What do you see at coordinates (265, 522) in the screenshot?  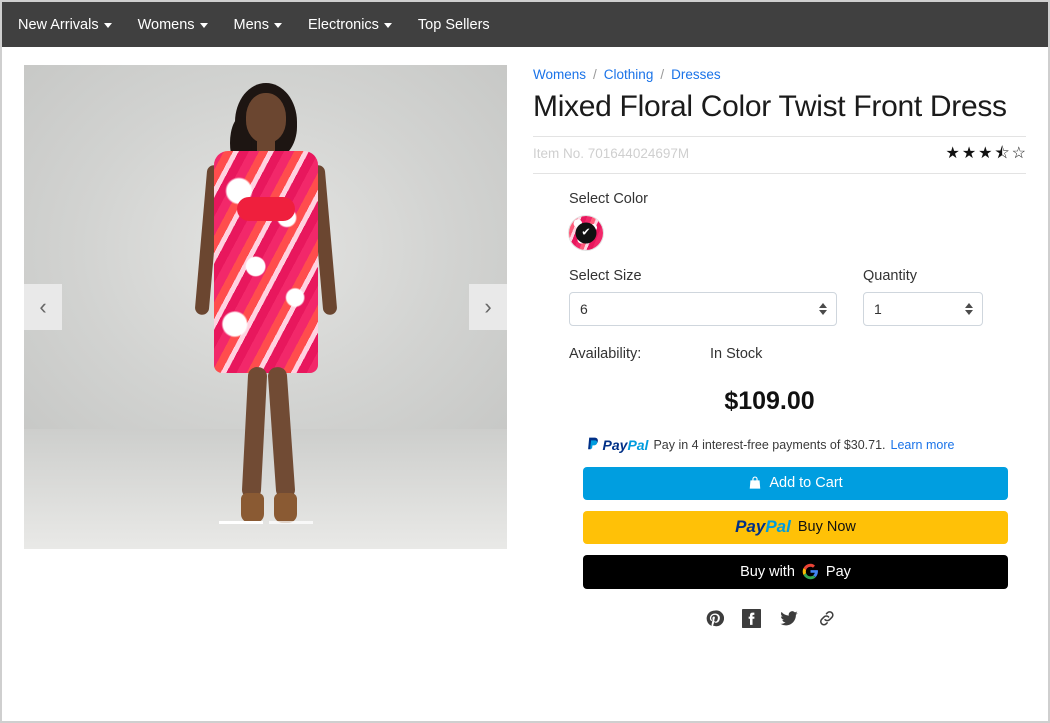 I see `gallery-indicator` at bounding box center [265, 522].